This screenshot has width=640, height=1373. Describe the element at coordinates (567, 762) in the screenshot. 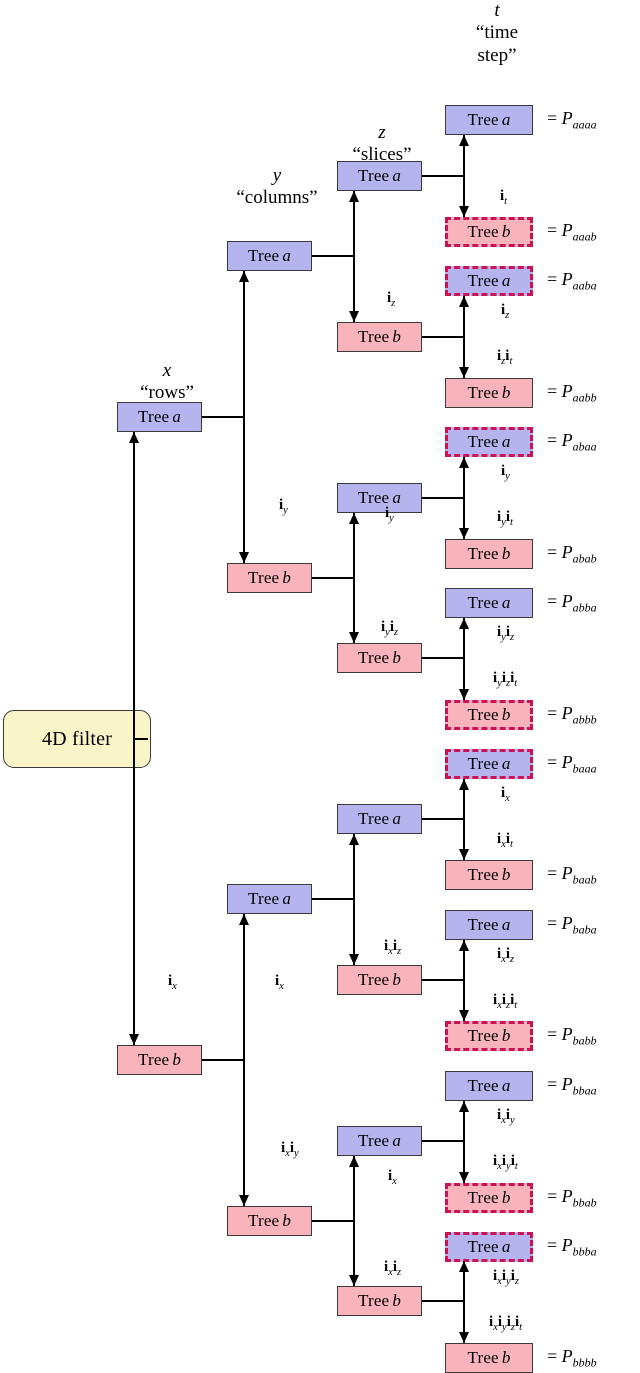

I see `leaf-p-baaa: P` at that location.